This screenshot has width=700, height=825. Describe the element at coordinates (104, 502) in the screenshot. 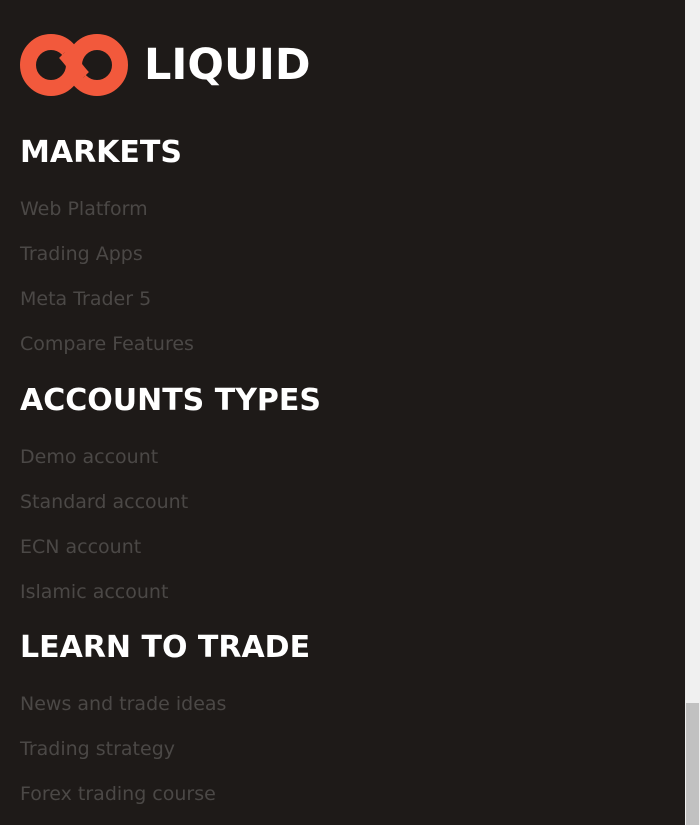

I see `link-standard-account: Standard account` at that location.